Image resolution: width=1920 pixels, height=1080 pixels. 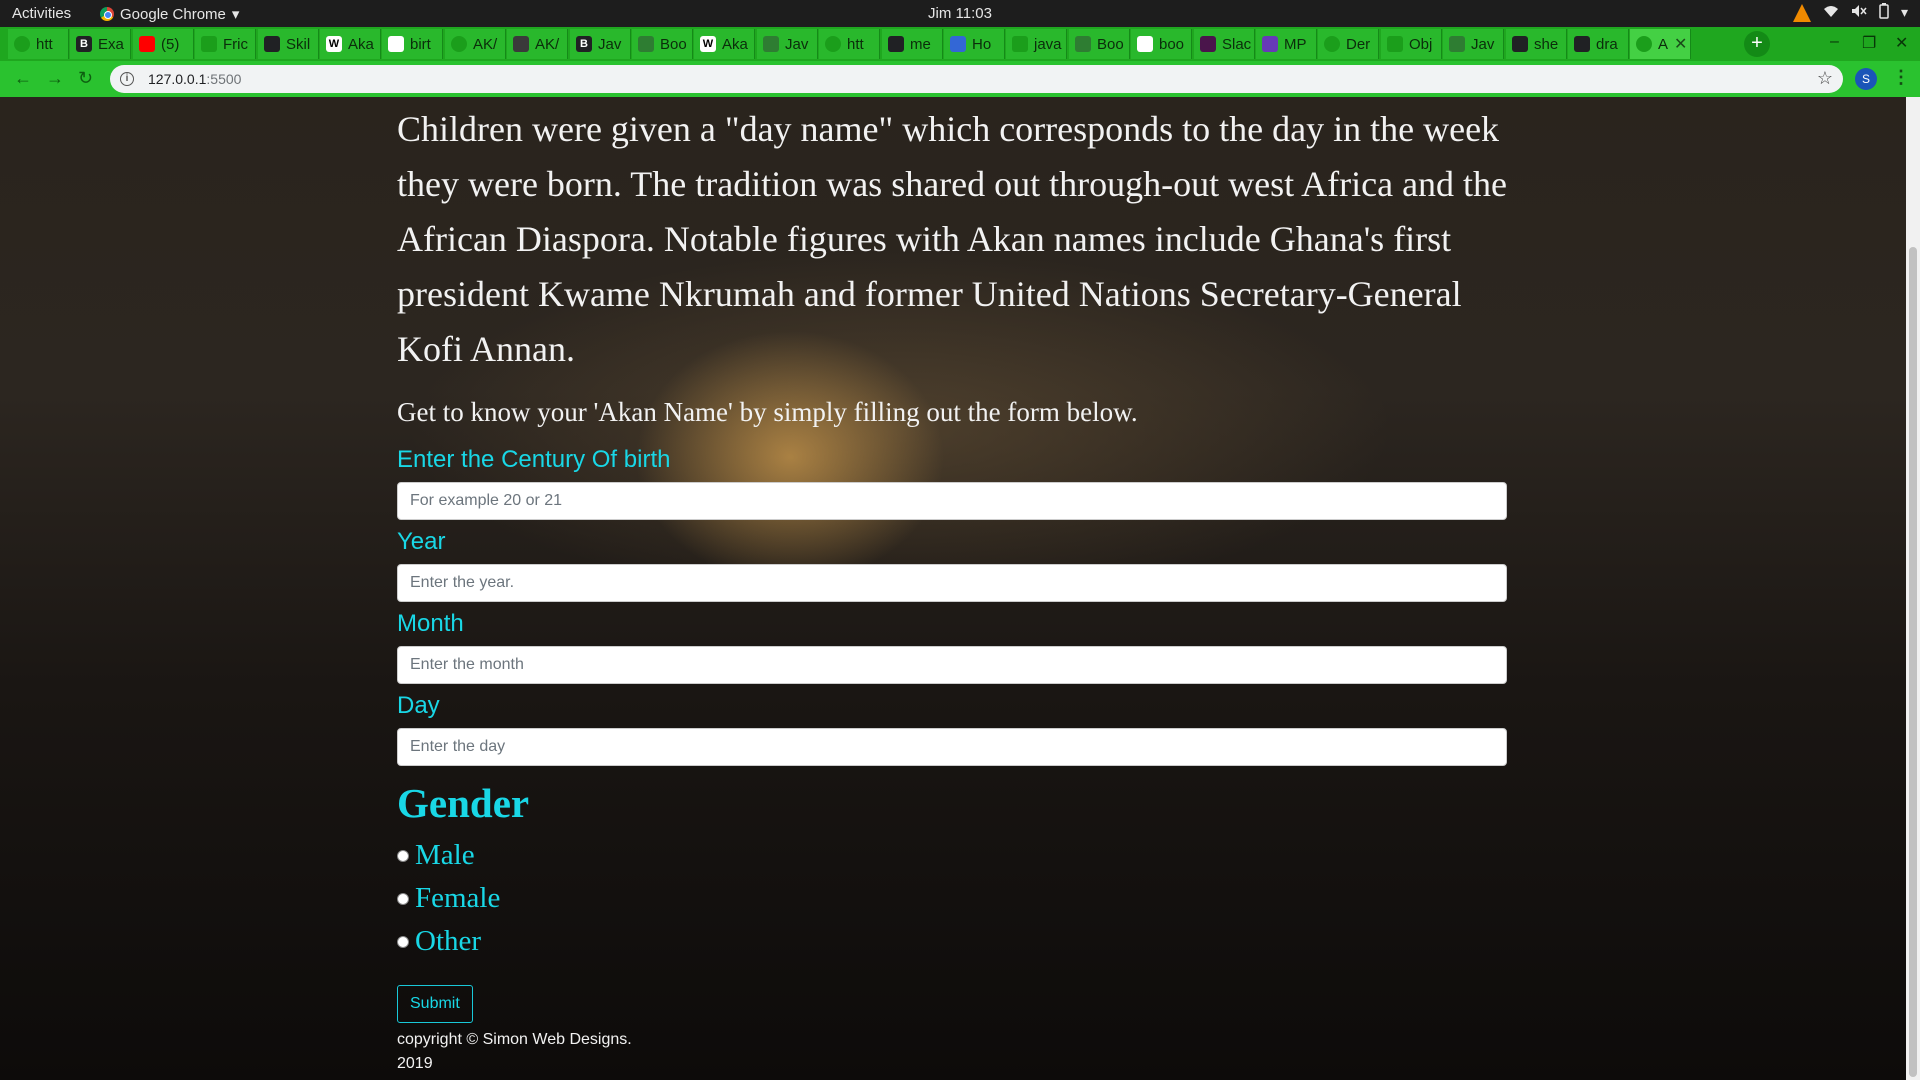 I want to click on browser-tab: B Exa, so click(x=100, y=44).